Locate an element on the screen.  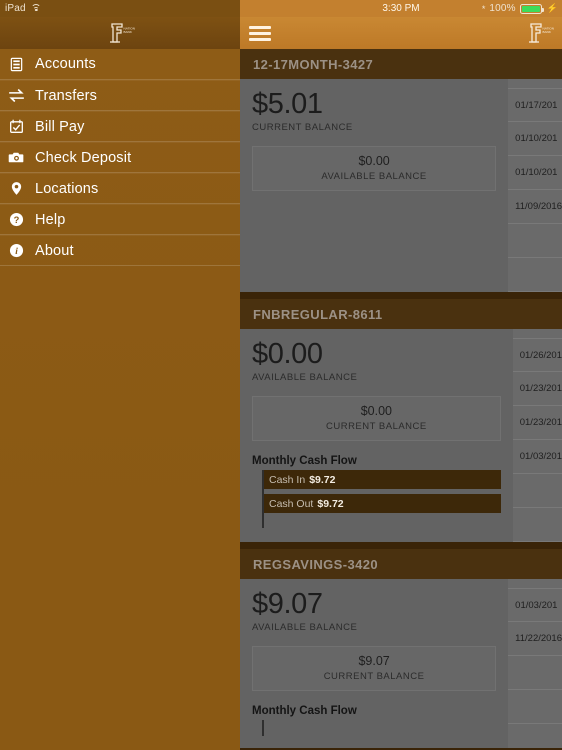
account-name: REGSAVINGS-3420 is located at coordinates (315, 564).